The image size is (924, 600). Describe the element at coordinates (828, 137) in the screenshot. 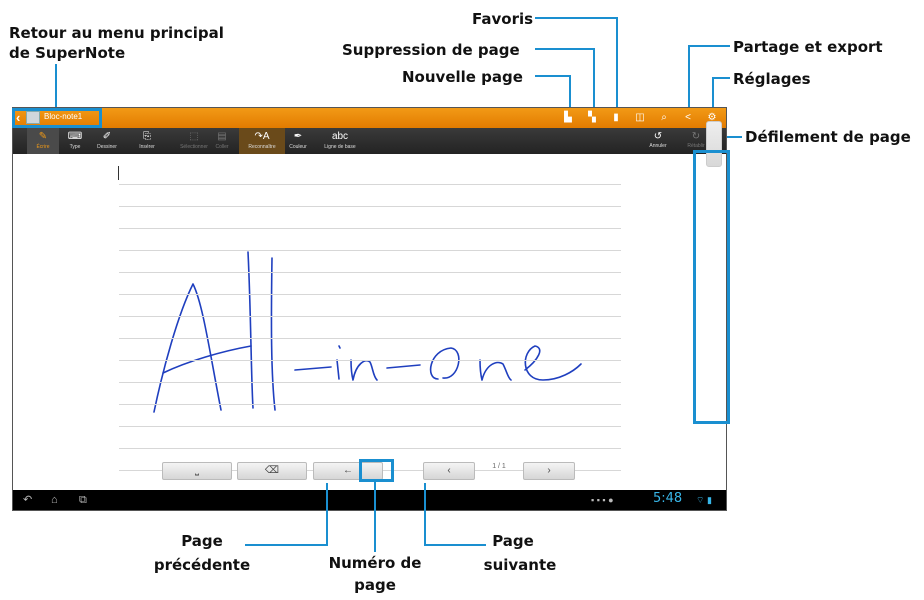

I see `callout-page-scroll: Défilement de page` at that location.